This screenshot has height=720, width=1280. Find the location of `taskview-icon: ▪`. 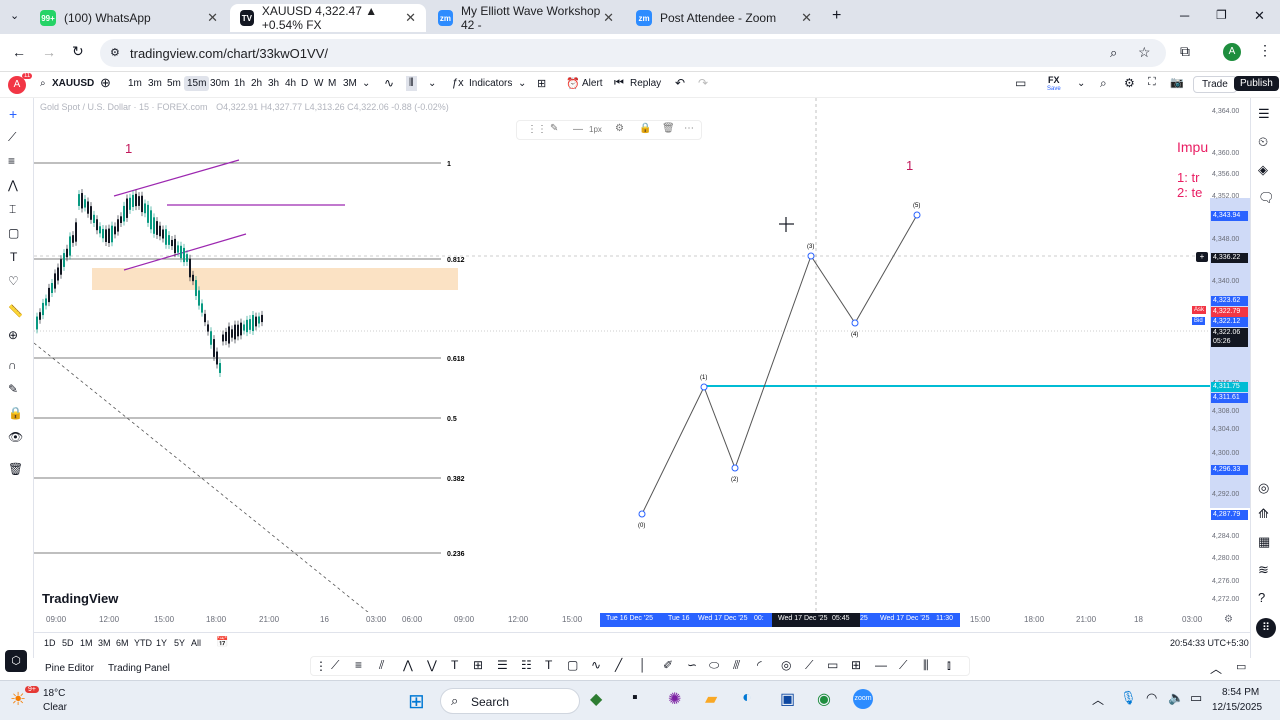

taskview-icon: ▪ is located at coordinates (635, 698).